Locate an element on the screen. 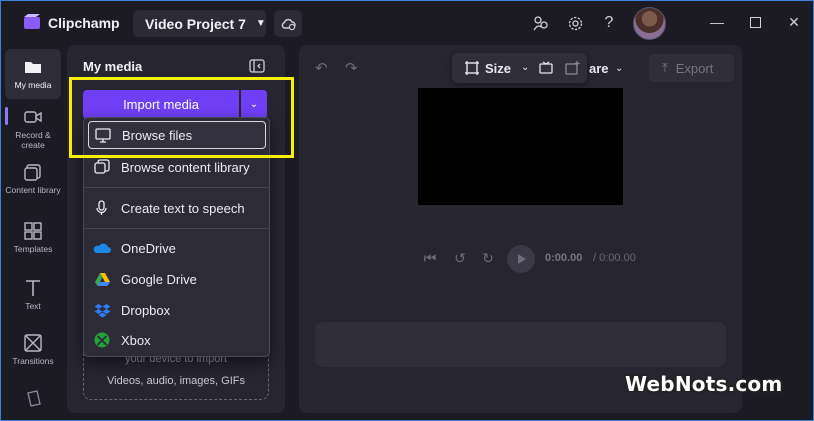 The image size is (814, 421). nav-item-record-create: Record & create is located at coordinates (33, 129).